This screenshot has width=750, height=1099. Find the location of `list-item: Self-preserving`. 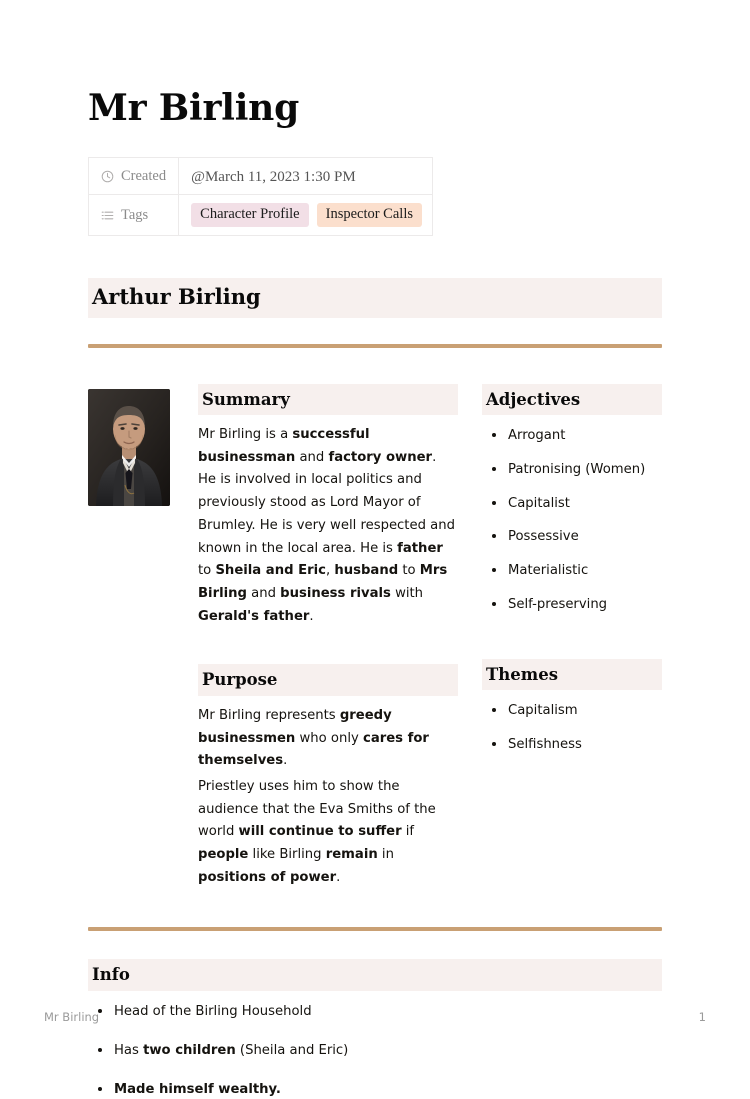

list-item: Self-preserving is located at coordinates (572, 605).